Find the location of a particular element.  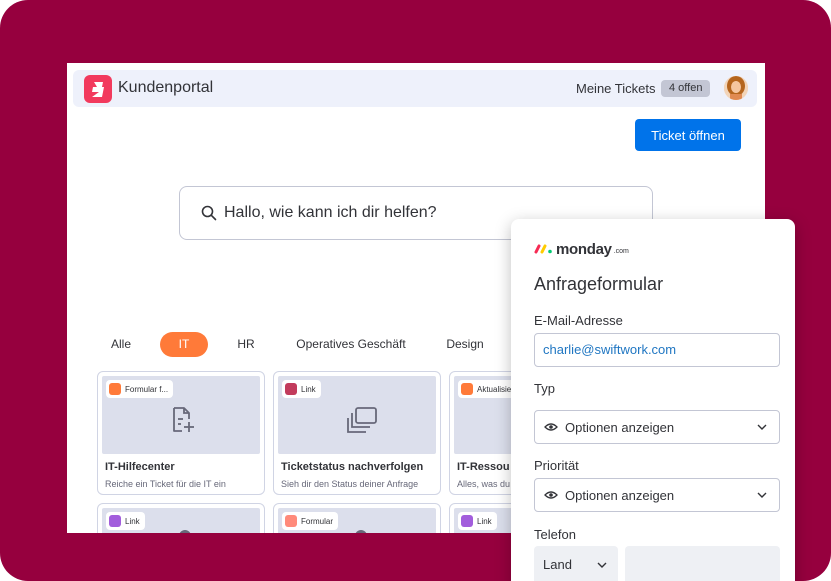

priority-select-value: Optionen anzeigen is located at coordinates (620, 495).